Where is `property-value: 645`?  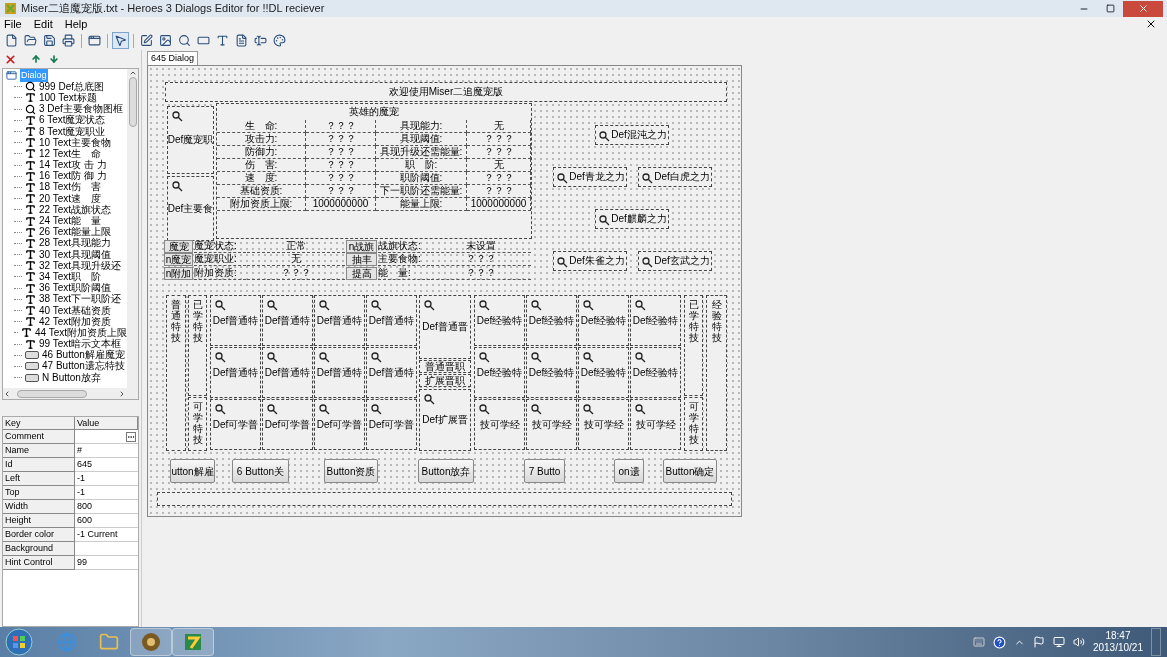 property-value: 645 is located at coordinates (85, 464).